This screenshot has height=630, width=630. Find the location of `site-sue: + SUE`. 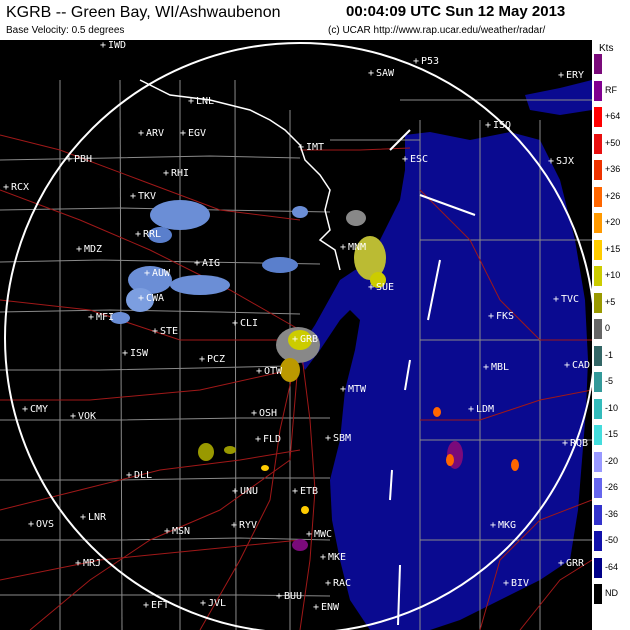

site-sue: + SUE is located at coordinates (381, 287).